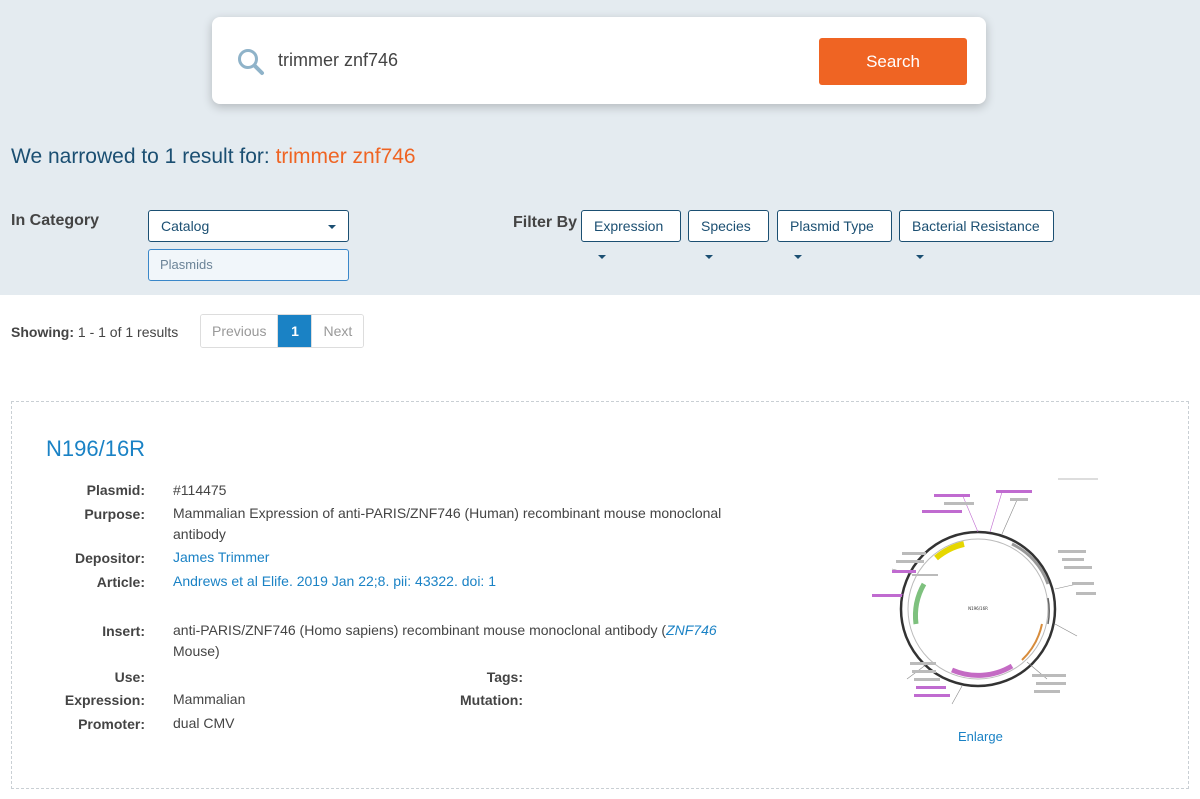 Image resolution: width=1200 pixels, height=799 pixels. Describe the element at coordinates (545, 222) in the screenshot. I see `filter-by-label: Filter By` at that location.